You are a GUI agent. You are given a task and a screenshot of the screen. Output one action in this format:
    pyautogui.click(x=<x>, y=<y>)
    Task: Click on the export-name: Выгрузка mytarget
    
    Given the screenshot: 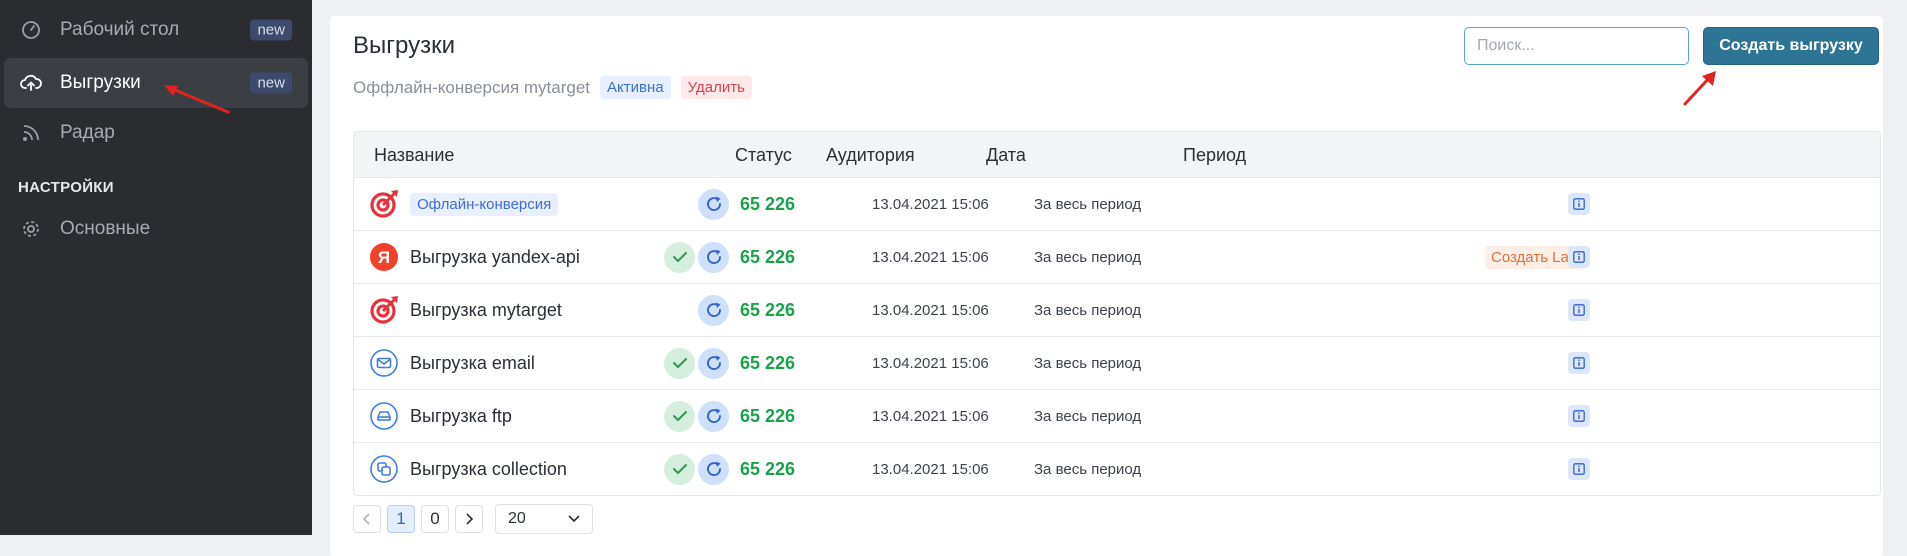 What is the action you would take?
    pyautogui.click(x=486, y=310)
    